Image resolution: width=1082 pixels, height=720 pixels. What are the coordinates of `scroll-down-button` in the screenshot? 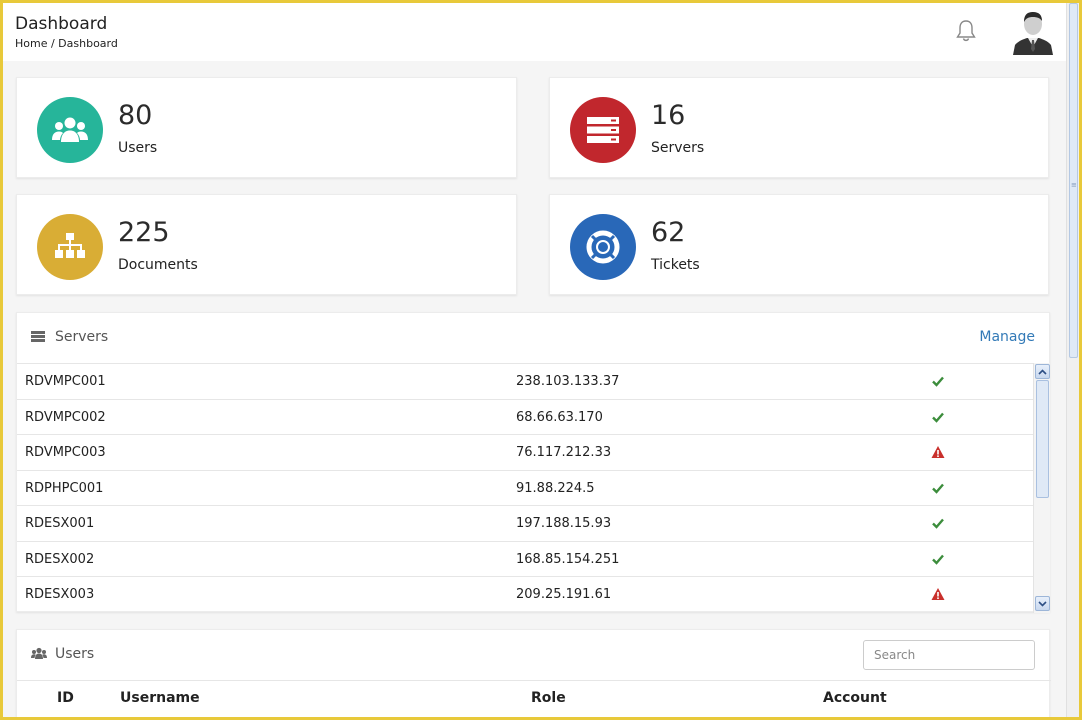 It's located at (1042, 603).